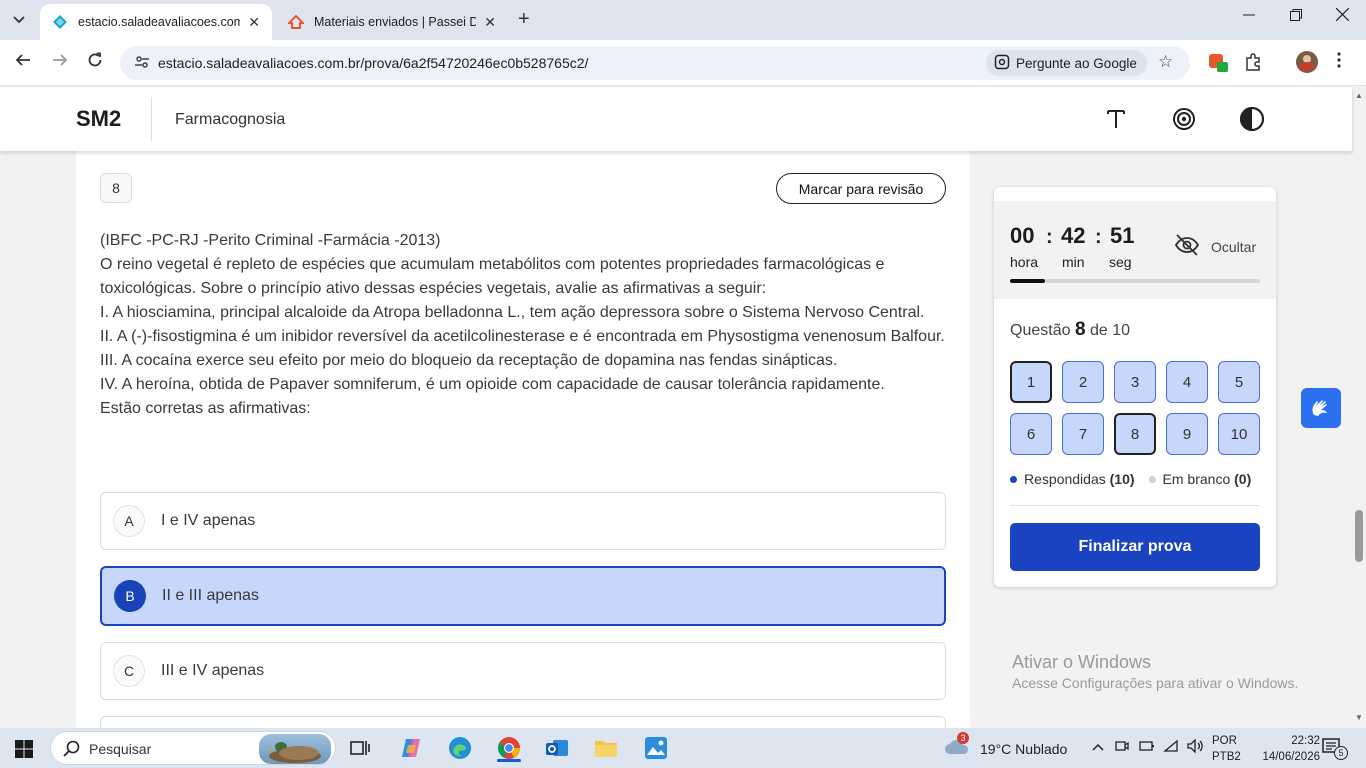 This screenshot has width=1366, height=768. What do you see at coordinates (1027, 281) in the screenshot?
I see `time-progress-fill` at bounding box center [1027, 281].